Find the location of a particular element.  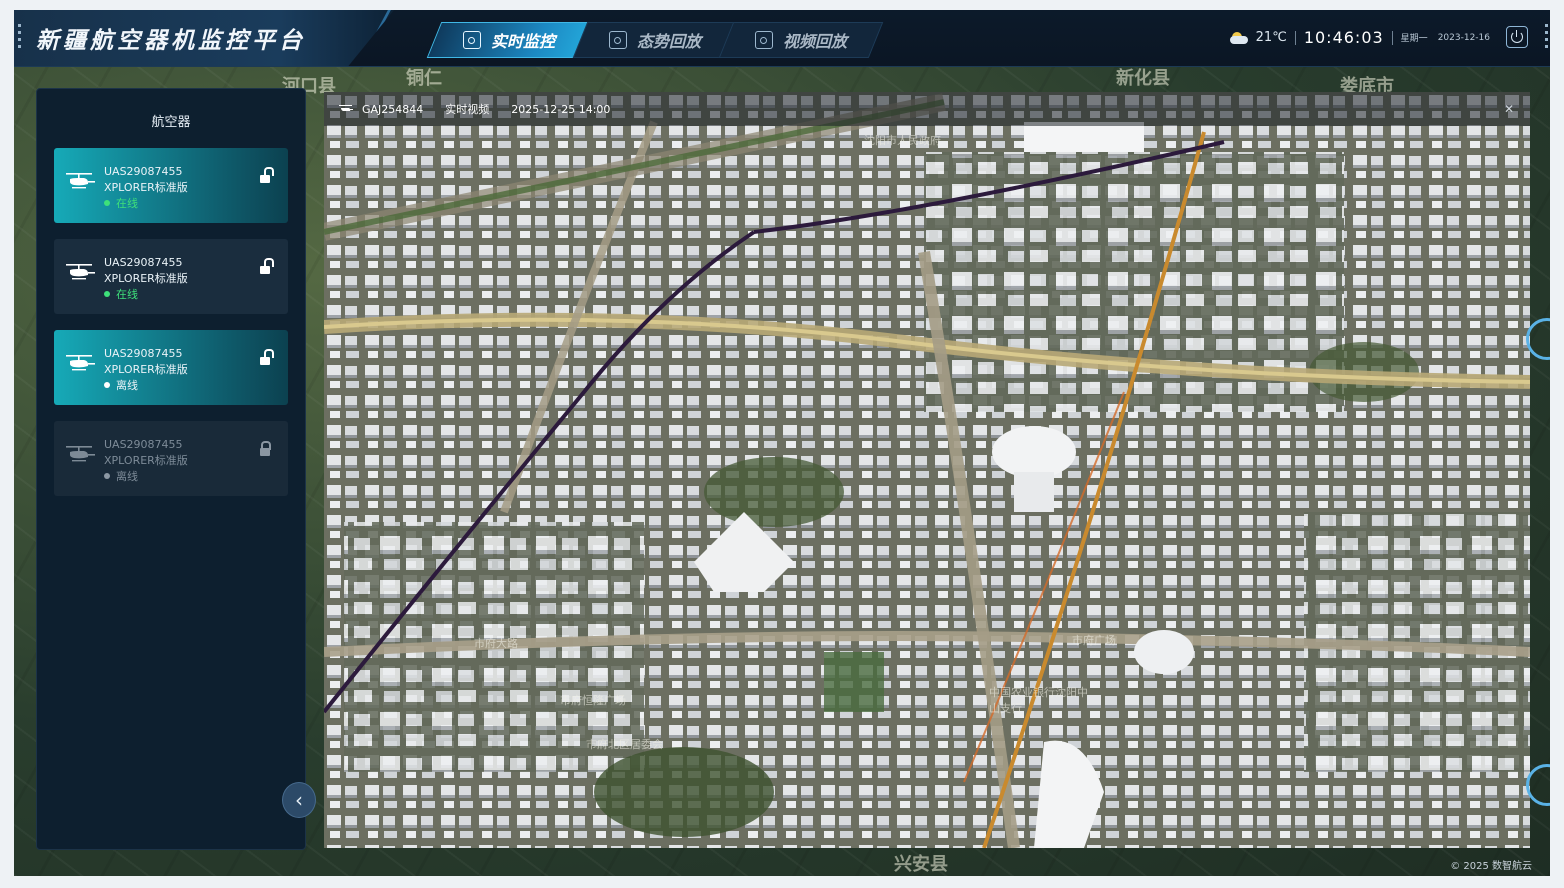

clock: 10:46:03 is located at coordinates (1343, 37).